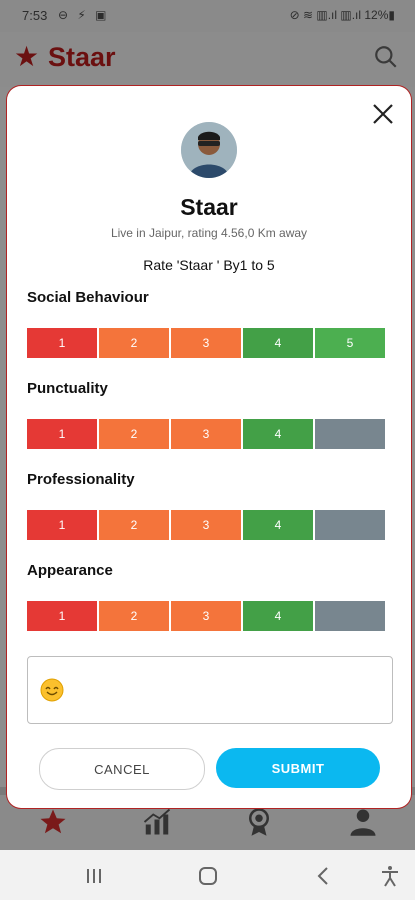 The image size is (415, 900). What do you see at coordinates (342, 15) in the screenshot?
I see `system-status-icons: ⊘ ≋ ▥.ıl ▥.ıl 12%▮` at bounding box center [342, 15].